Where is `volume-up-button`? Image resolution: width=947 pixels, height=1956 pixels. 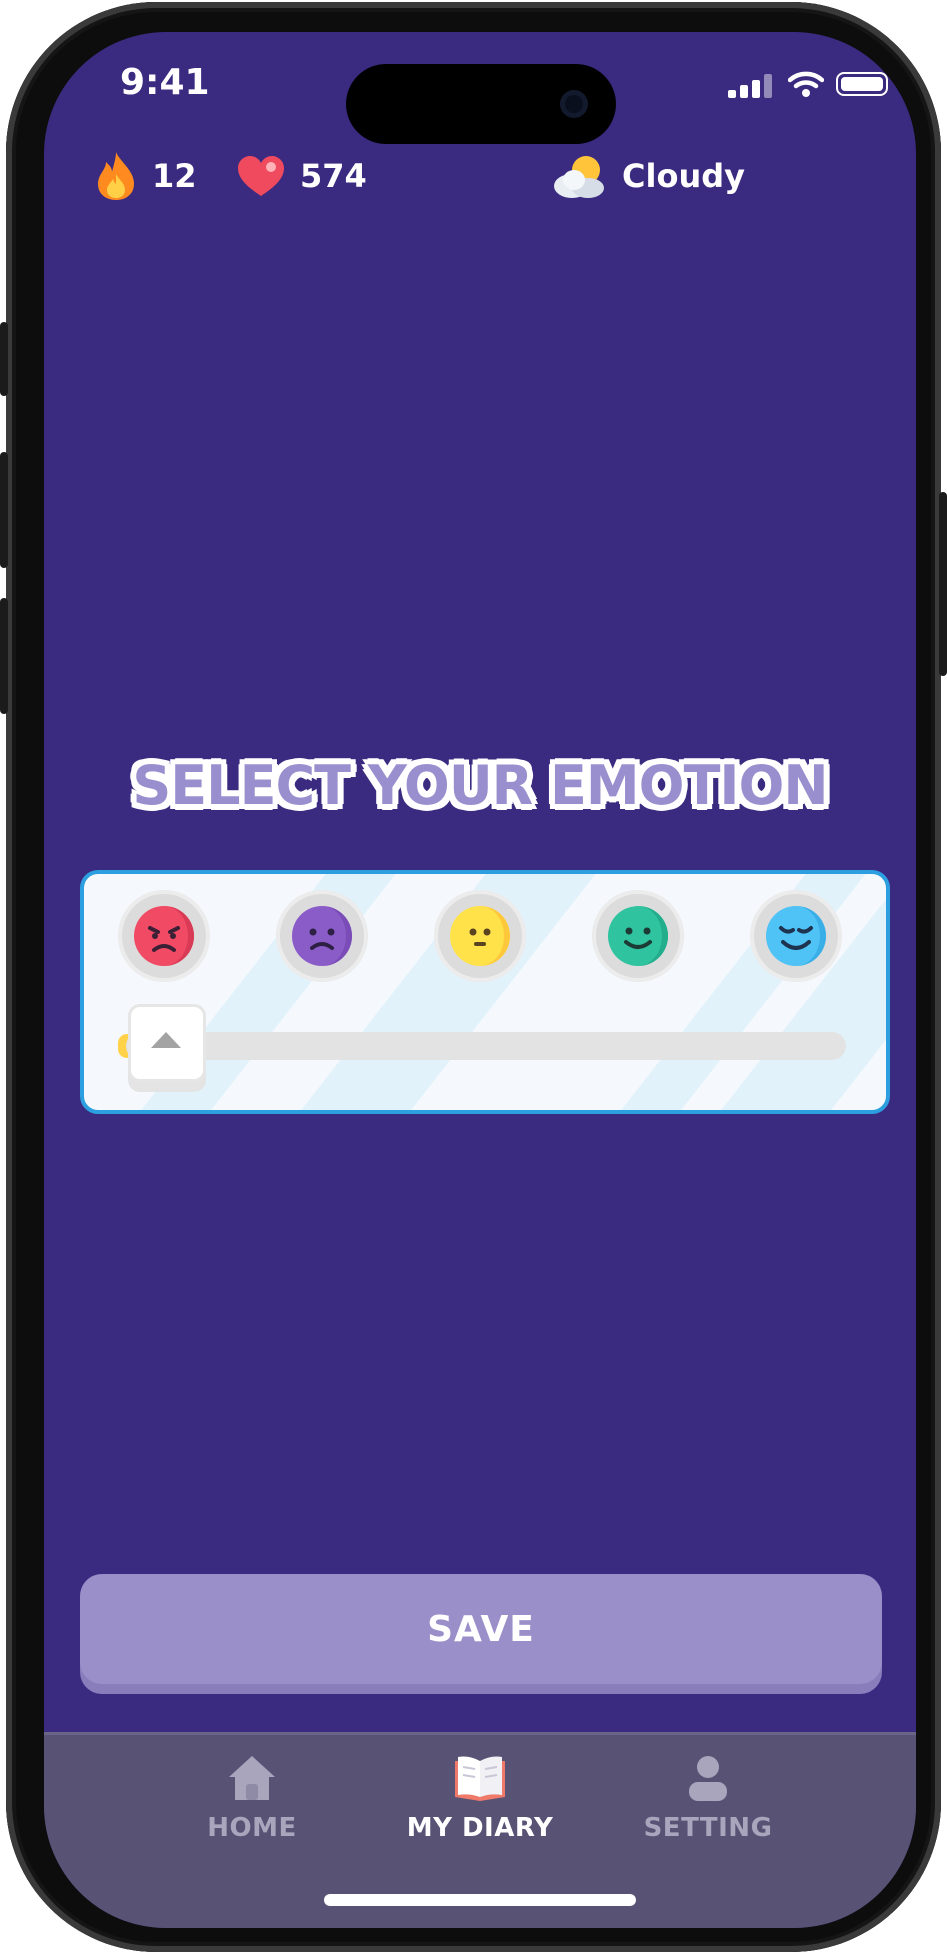
volume-up-button is located at coordinates (4, 510).